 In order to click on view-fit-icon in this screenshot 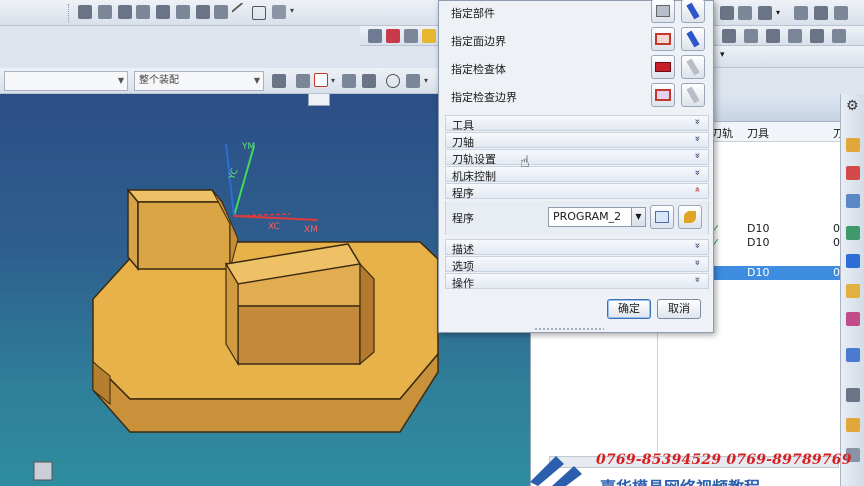, I will do `click(413, 81)`.